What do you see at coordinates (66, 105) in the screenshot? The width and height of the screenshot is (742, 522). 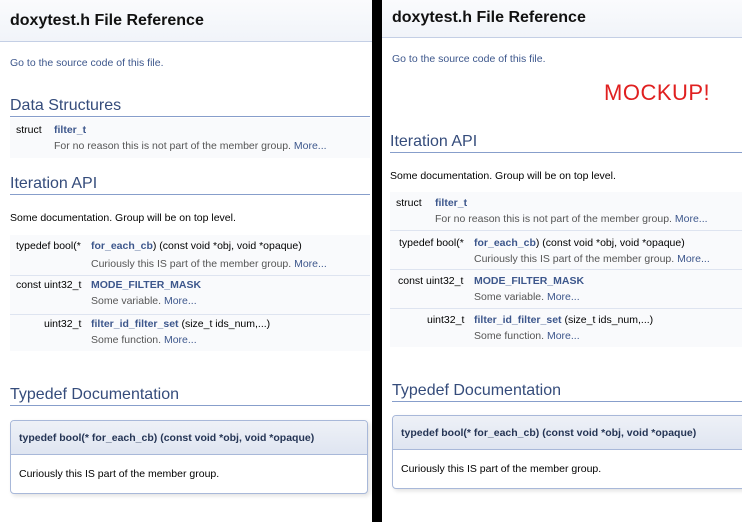 I see `data-structures-heading: Data Structures` at bounding box center [66, 105].